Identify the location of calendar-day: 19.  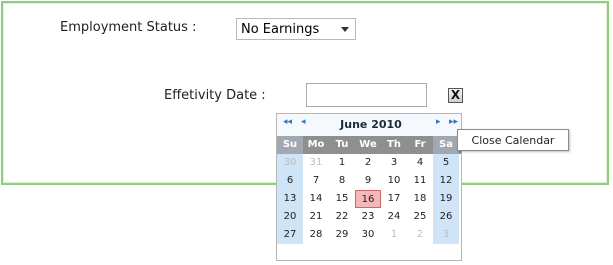
(446, 199).